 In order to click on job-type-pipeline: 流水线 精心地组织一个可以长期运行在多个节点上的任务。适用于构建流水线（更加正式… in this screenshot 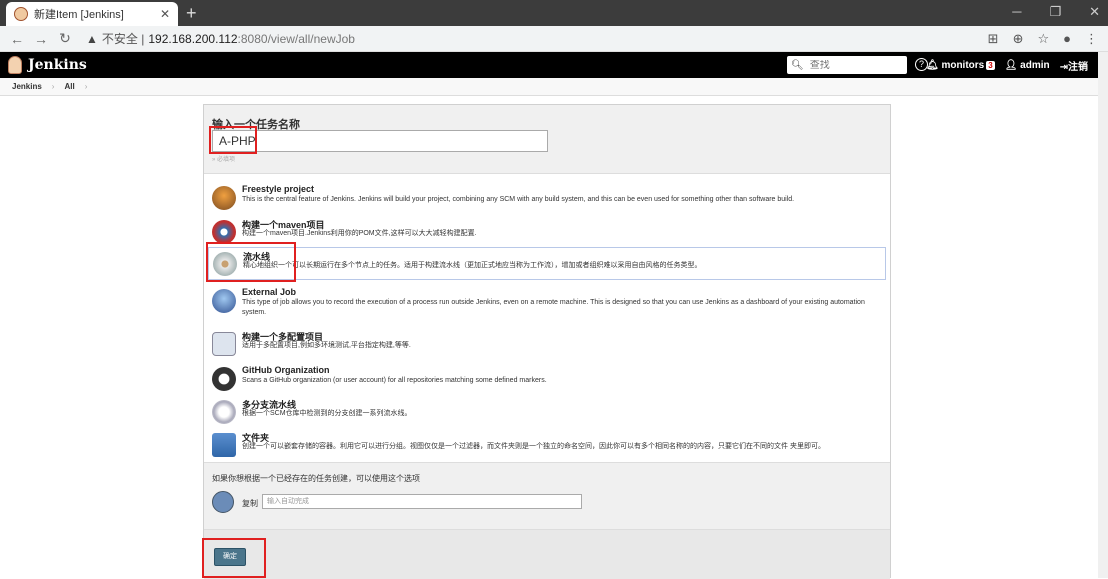, I will do `click(547, 263)`.